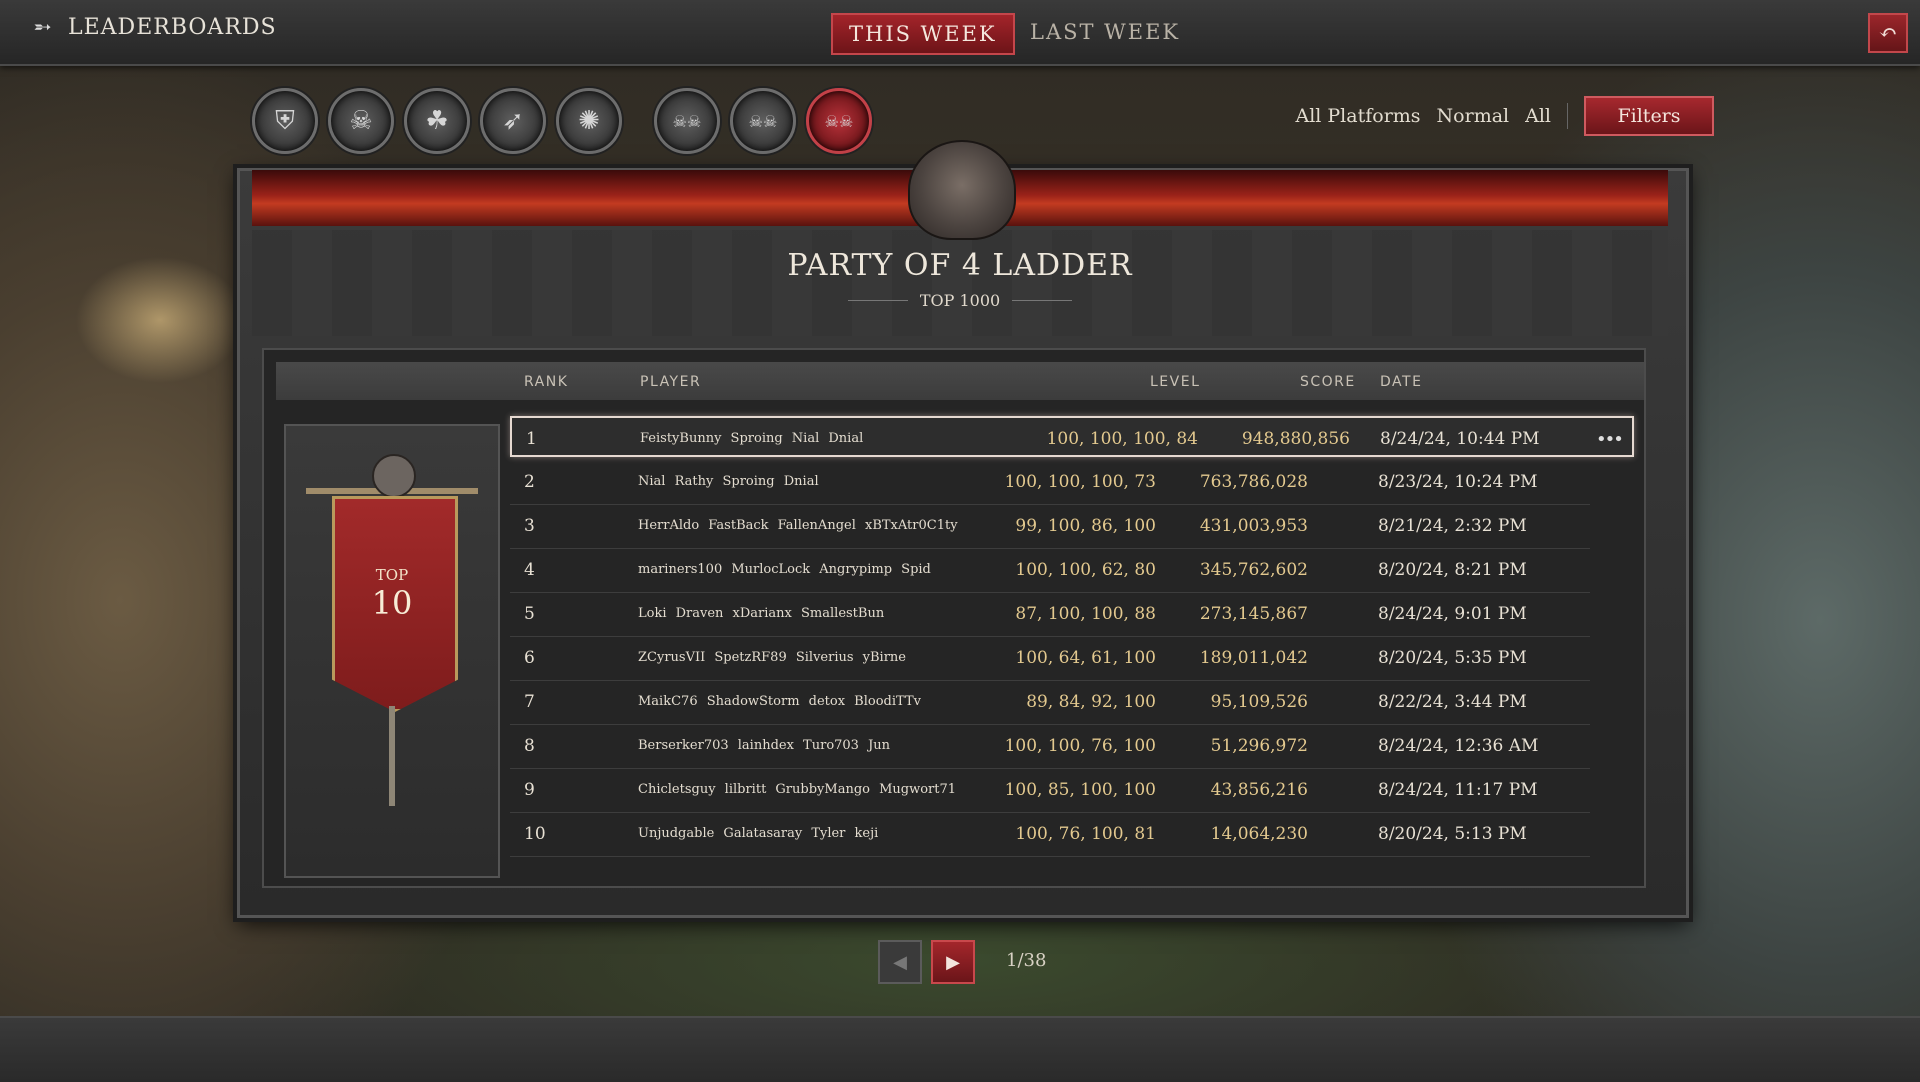 The height and width of the screenshot is (1082, 1920). I want to click on date-cell: 8/21/24, 2:32 PM, so click(1452, 526).